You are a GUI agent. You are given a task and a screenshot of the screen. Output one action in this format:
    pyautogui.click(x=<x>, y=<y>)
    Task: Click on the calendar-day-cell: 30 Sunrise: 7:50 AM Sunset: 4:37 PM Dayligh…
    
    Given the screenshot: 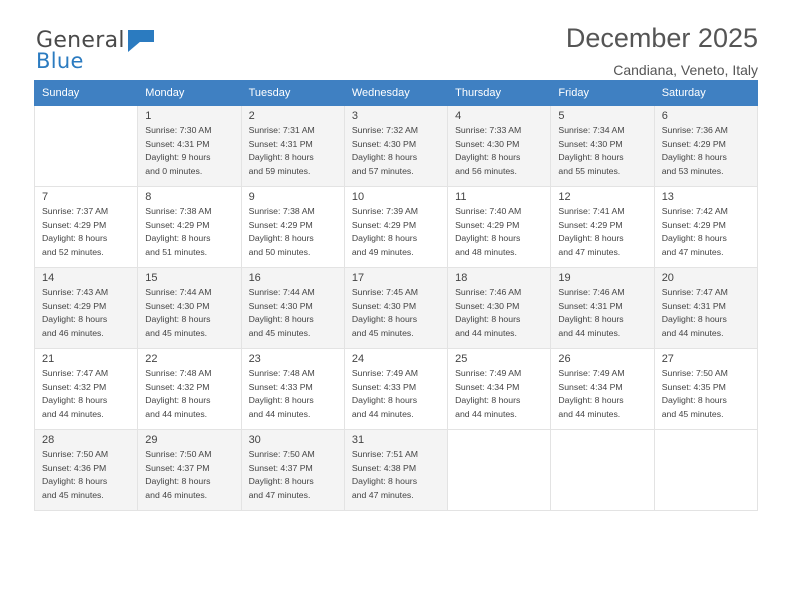 What is the action you would take?
    pyautogui.click(x=292, y=470)
    